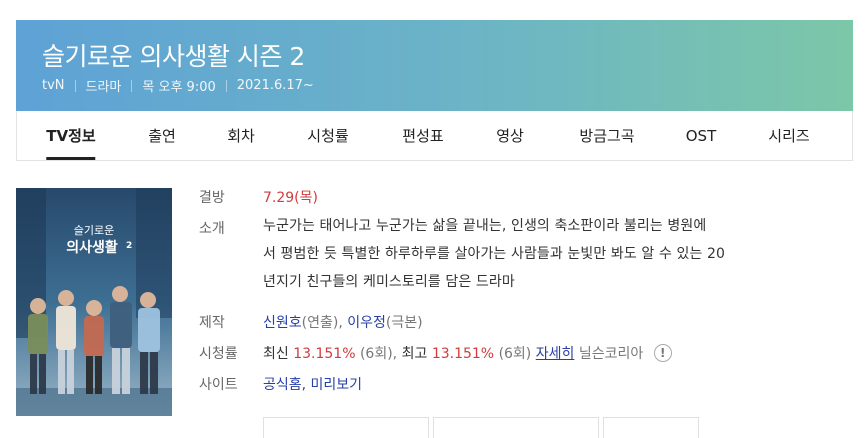  What do you see at coordinates (515, 354) in the screenshot?
I see `ratings-max-episode: (6회)` at bounding box center [515, 354].